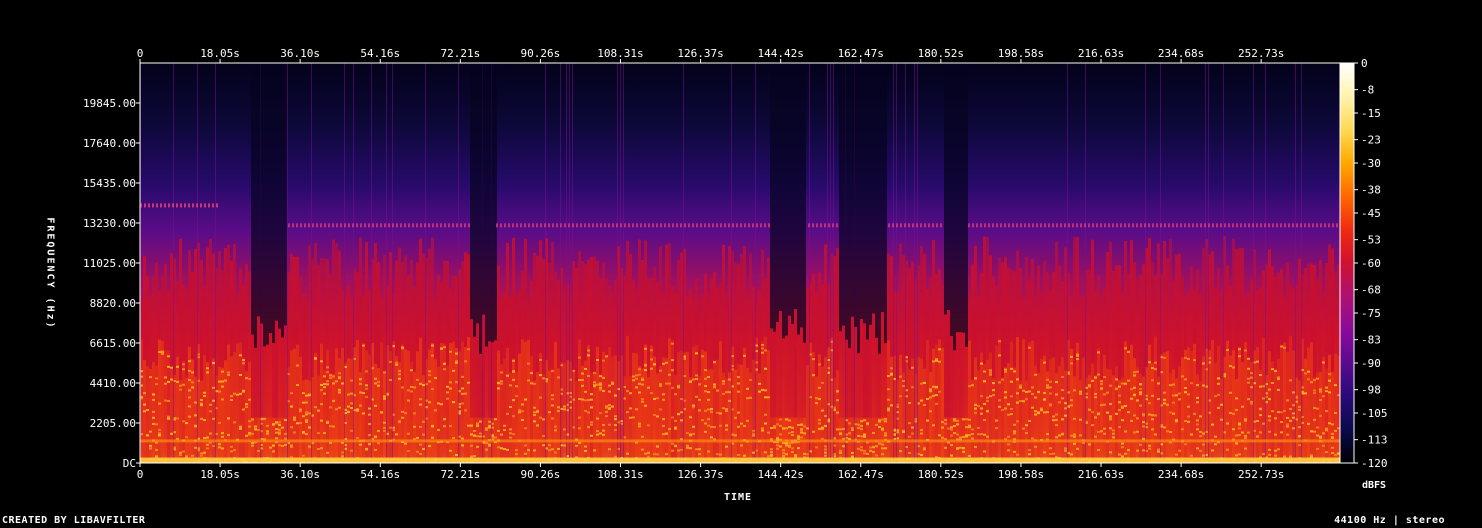 This screenshot has height=528, width=1482. I want to click on spectrogram-band-14k, so click(217, 205).